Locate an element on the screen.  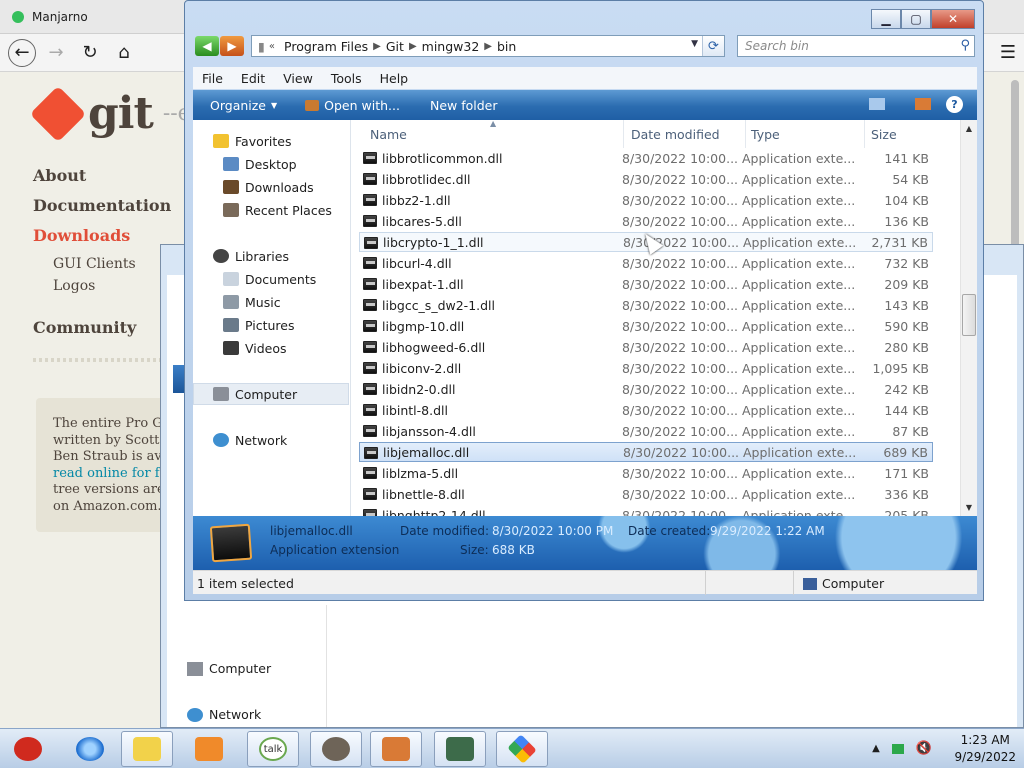
taskbar-media-player is located at coordinates (209, 749).